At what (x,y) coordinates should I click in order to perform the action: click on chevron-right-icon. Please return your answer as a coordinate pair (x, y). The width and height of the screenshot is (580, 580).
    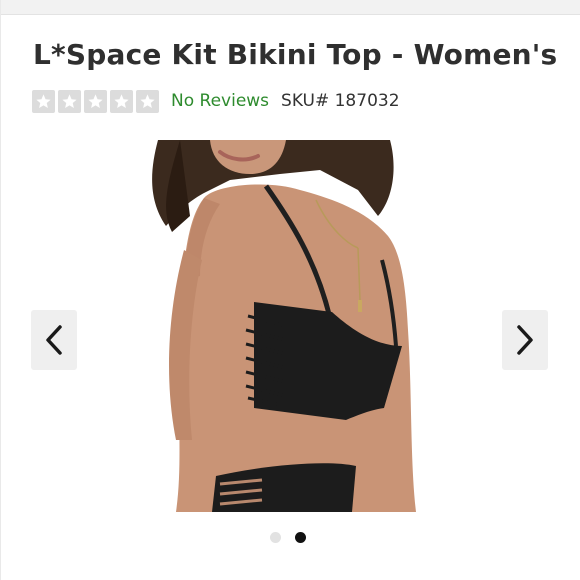
    Looking at the image, I should click on (525, 340).